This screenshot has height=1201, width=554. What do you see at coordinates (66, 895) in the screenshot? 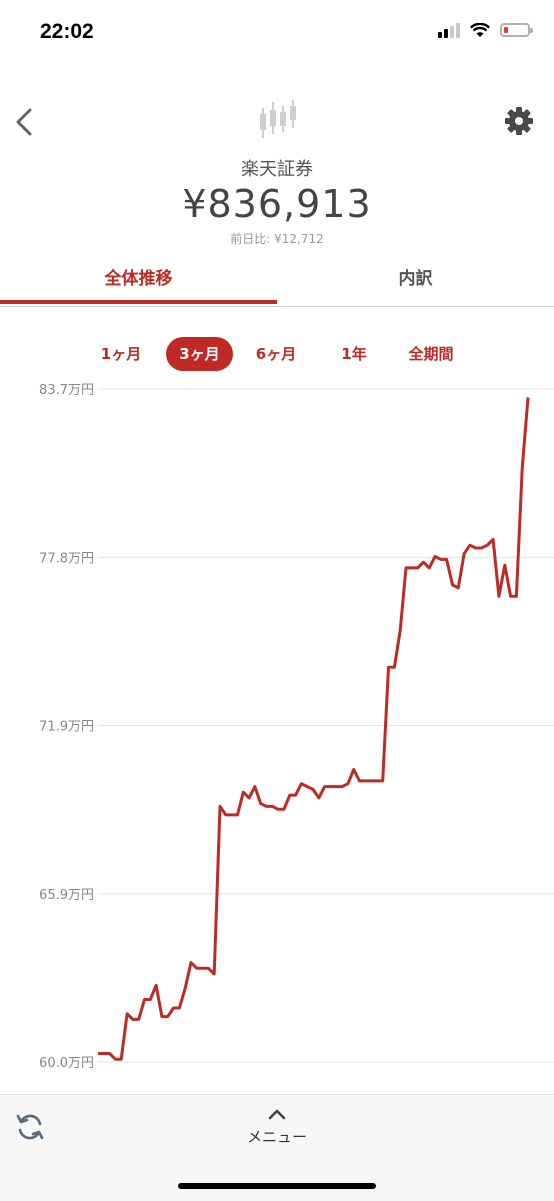
I see `y-tick-label: 65.9万円` at bounding box center [66, 895].